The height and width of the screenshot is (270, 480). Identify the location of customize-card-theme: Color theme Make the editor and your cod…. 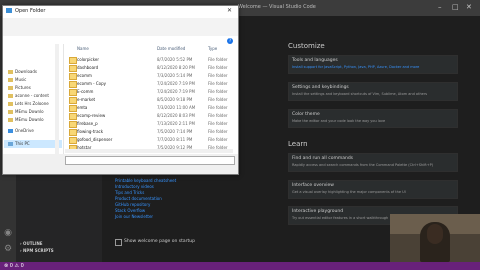
(373, 118).